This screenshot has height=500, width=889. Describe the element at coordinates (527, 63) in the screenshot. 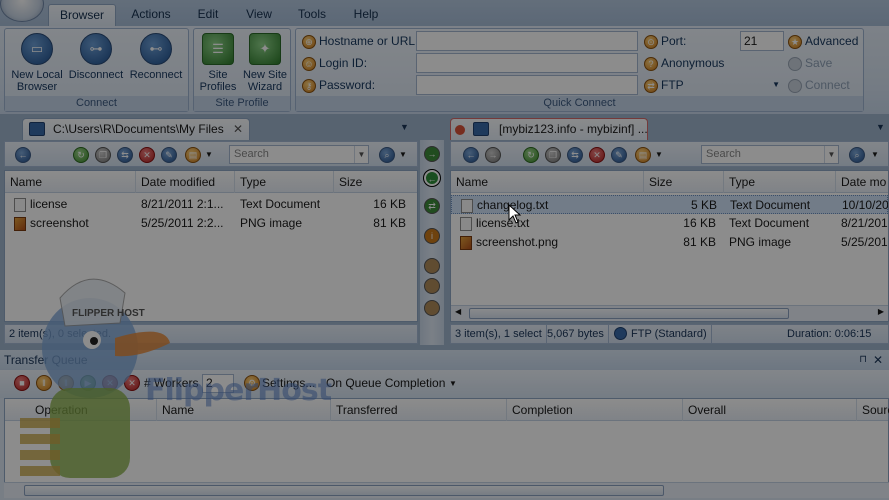

I see `login-input` at that location.